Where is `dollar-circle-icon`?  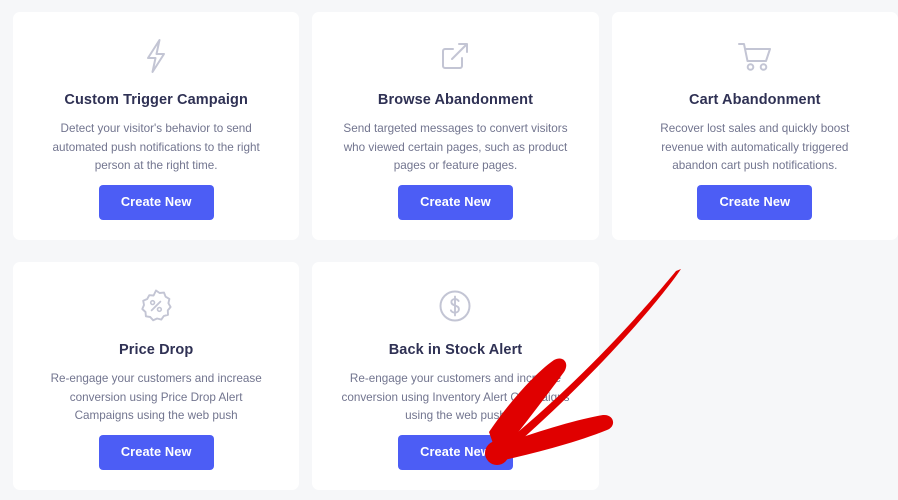
dollar-circle-icon is located at coordinates (455, 306).